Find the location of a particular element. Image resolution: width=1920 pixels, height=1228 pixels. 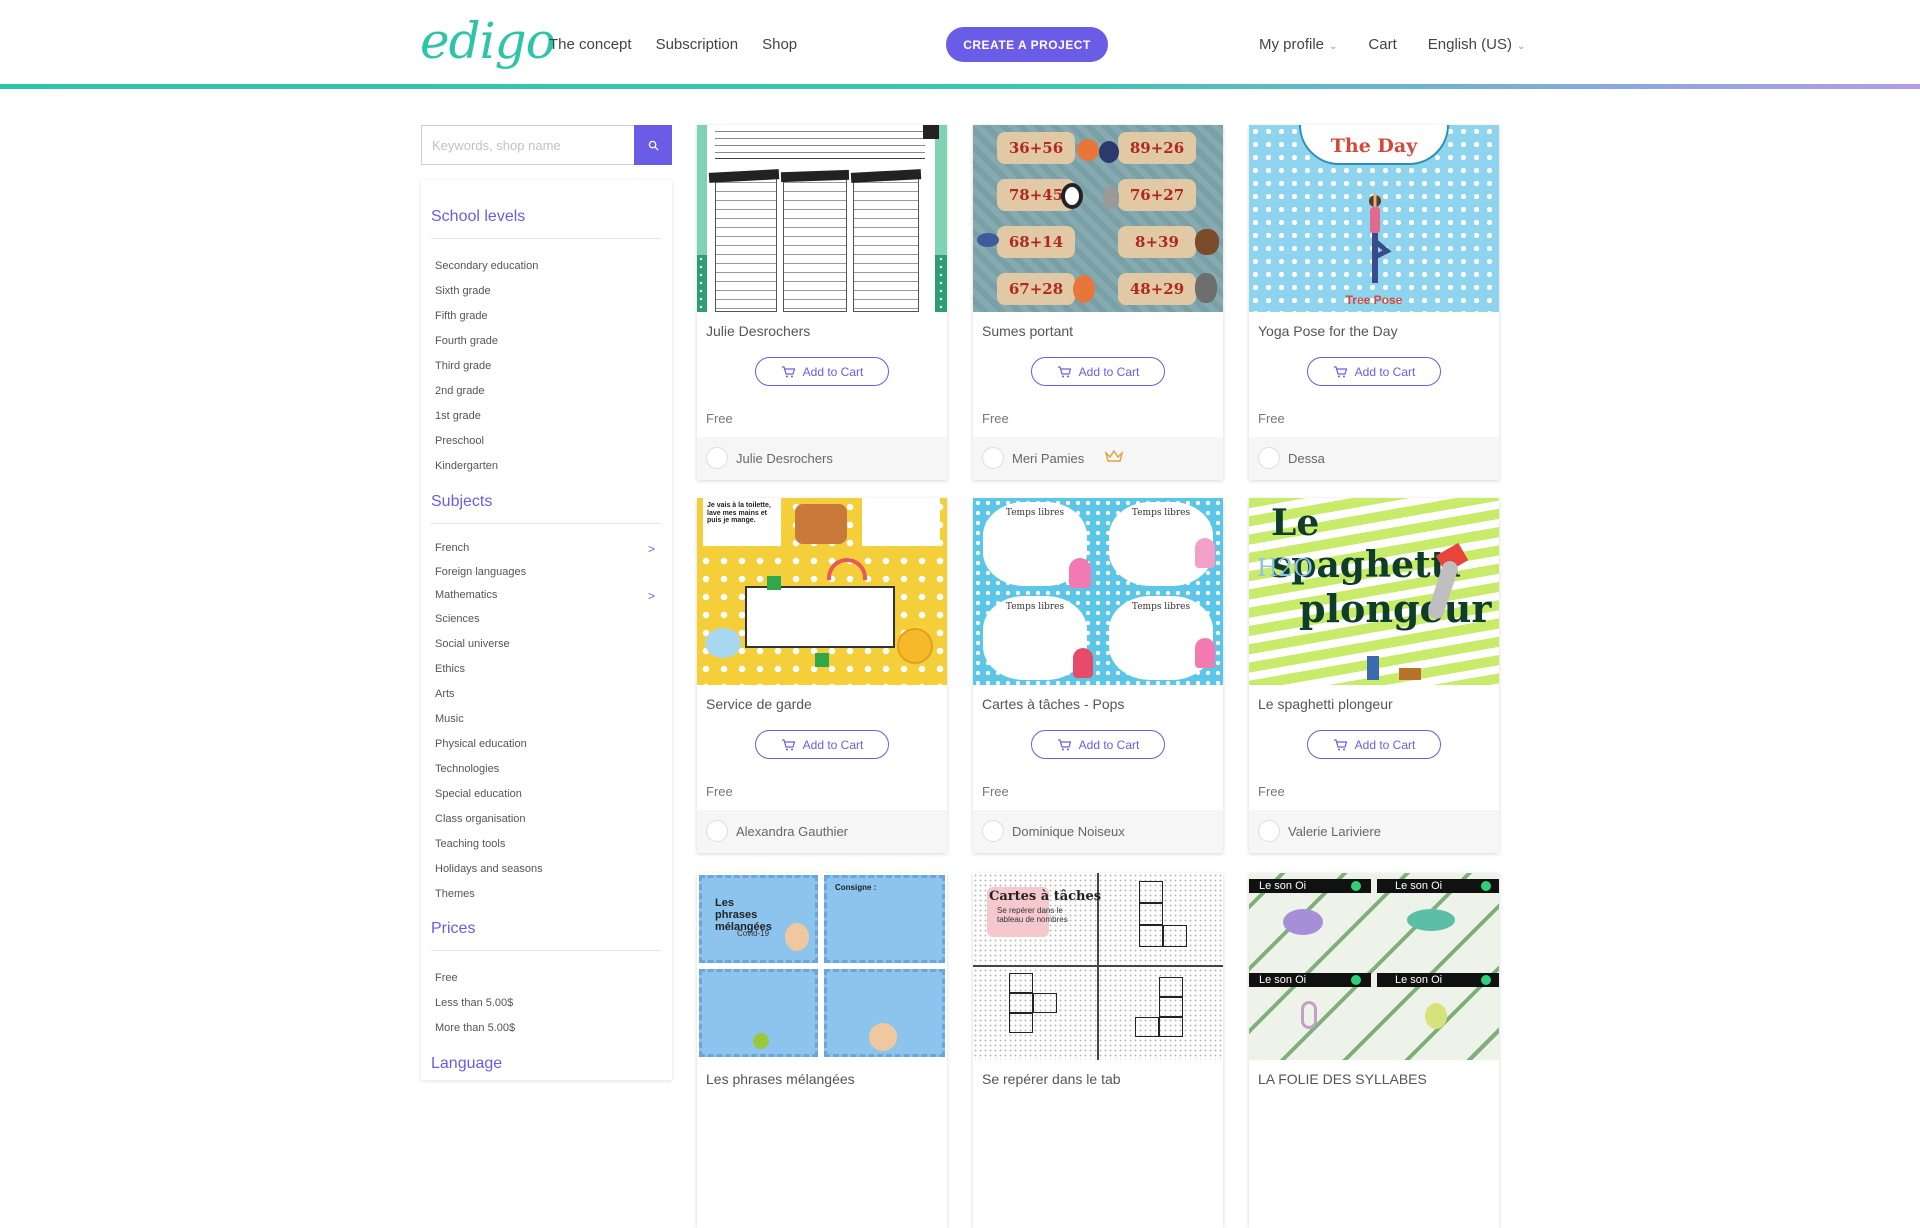

filter-2nd-grade: 2nd grade is located at coordinates (460, 391).